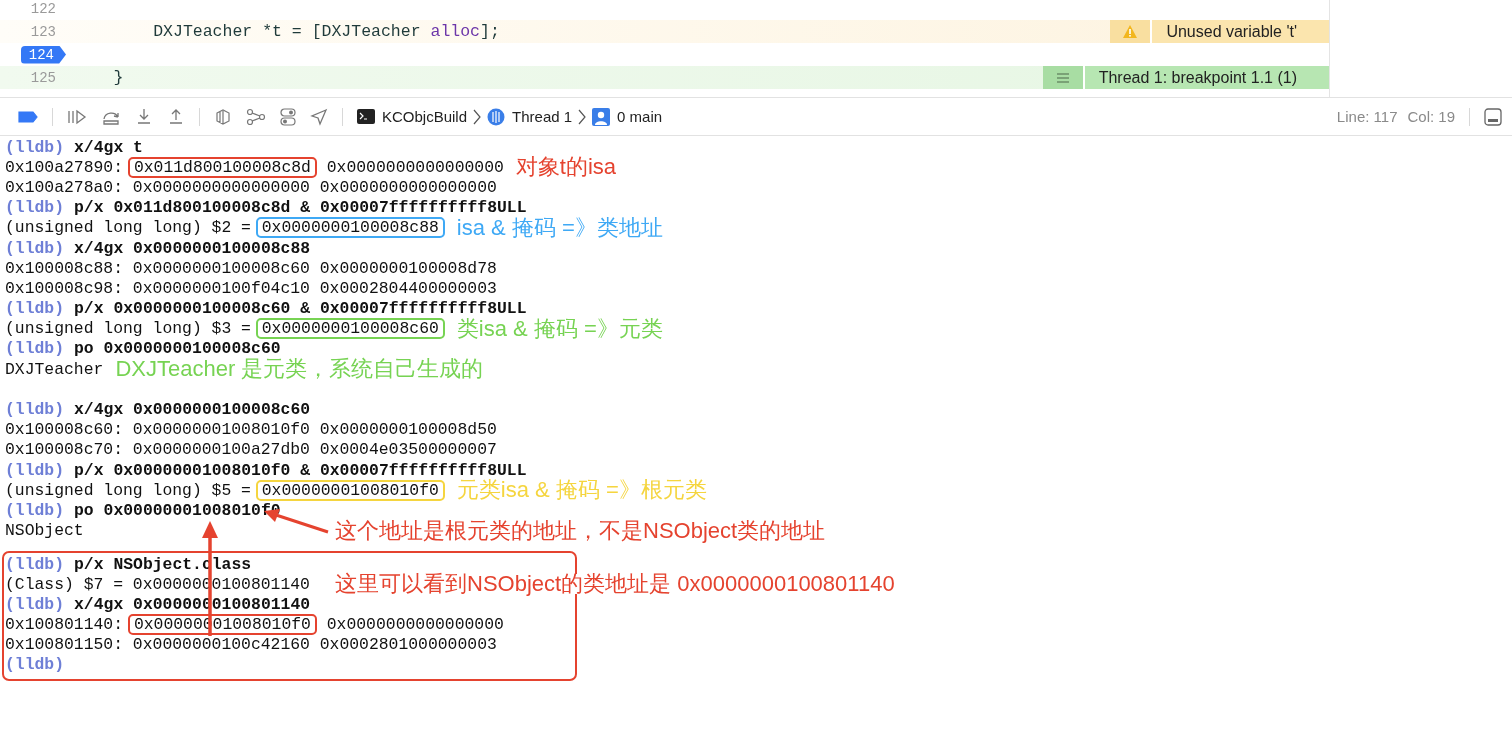 The width and height of the screenshot is (1512, 753). What do you see at coordinates (256, 116) in the screenshot?
I see `nodes-icon` at bounding box center [256, 116].